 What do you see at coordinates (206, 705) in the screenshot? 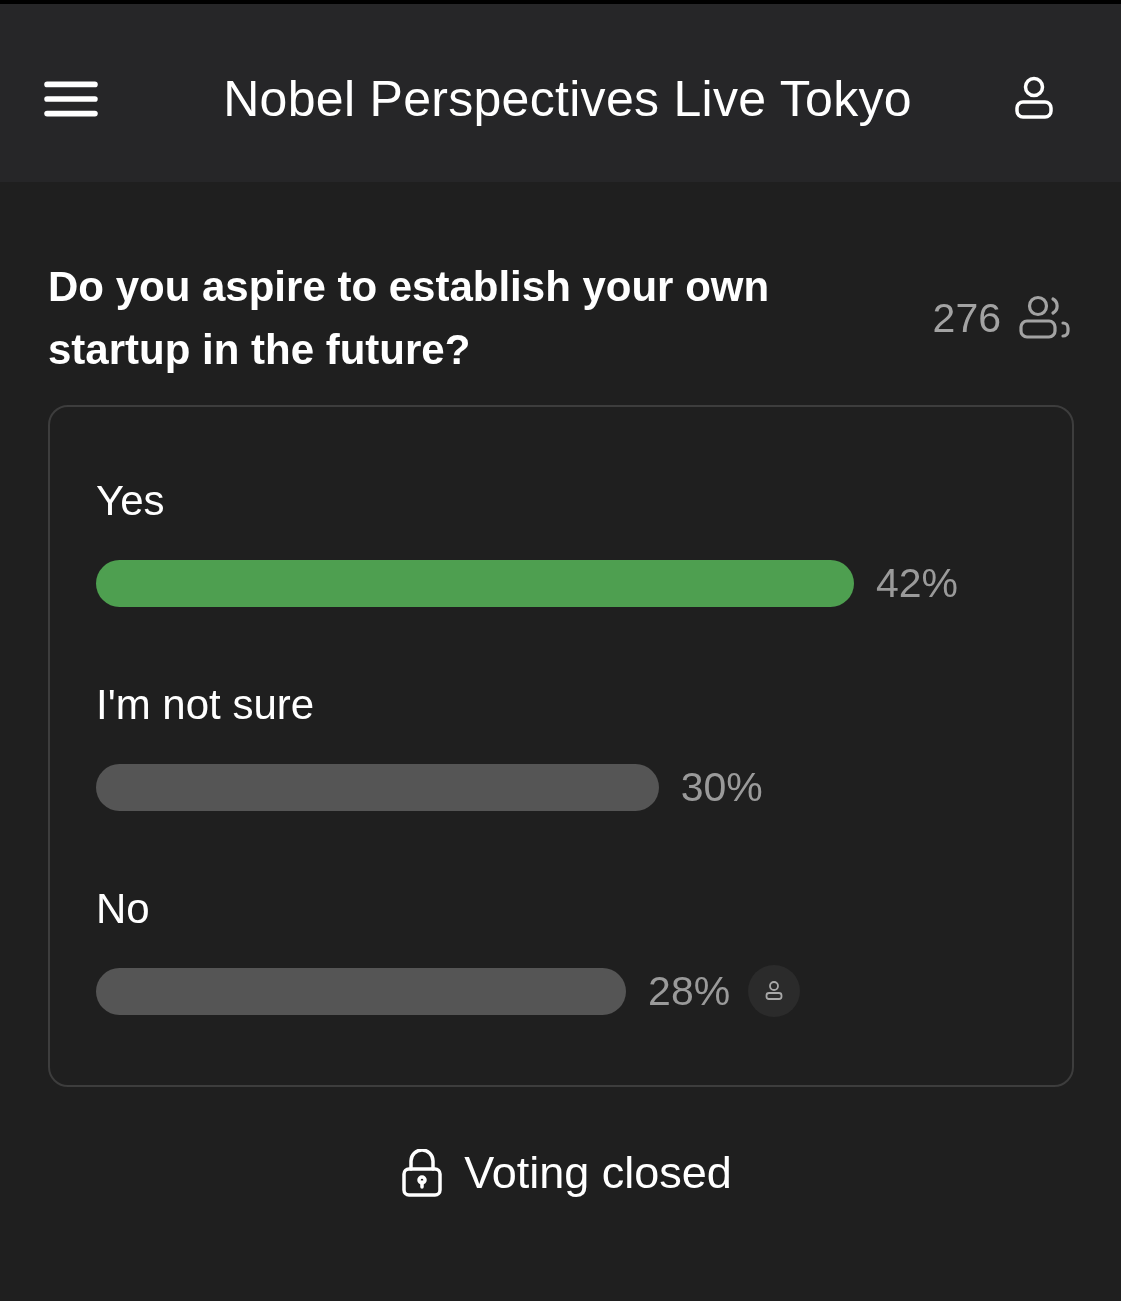
I see `option-label: I'm not sure` at bounding box center [206, 705].